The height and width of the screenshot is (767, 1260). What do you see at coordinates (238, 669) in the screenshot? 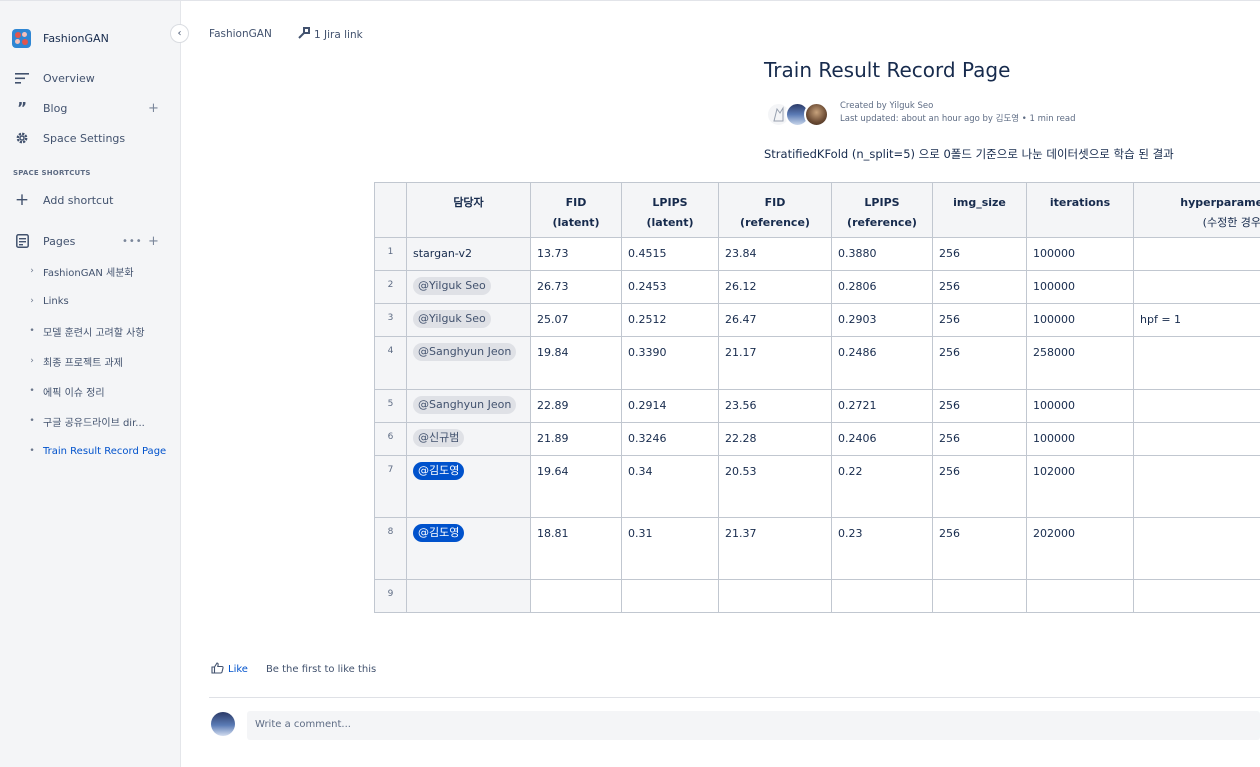
I see `like-button: Like` at bounding box center [238, 669].